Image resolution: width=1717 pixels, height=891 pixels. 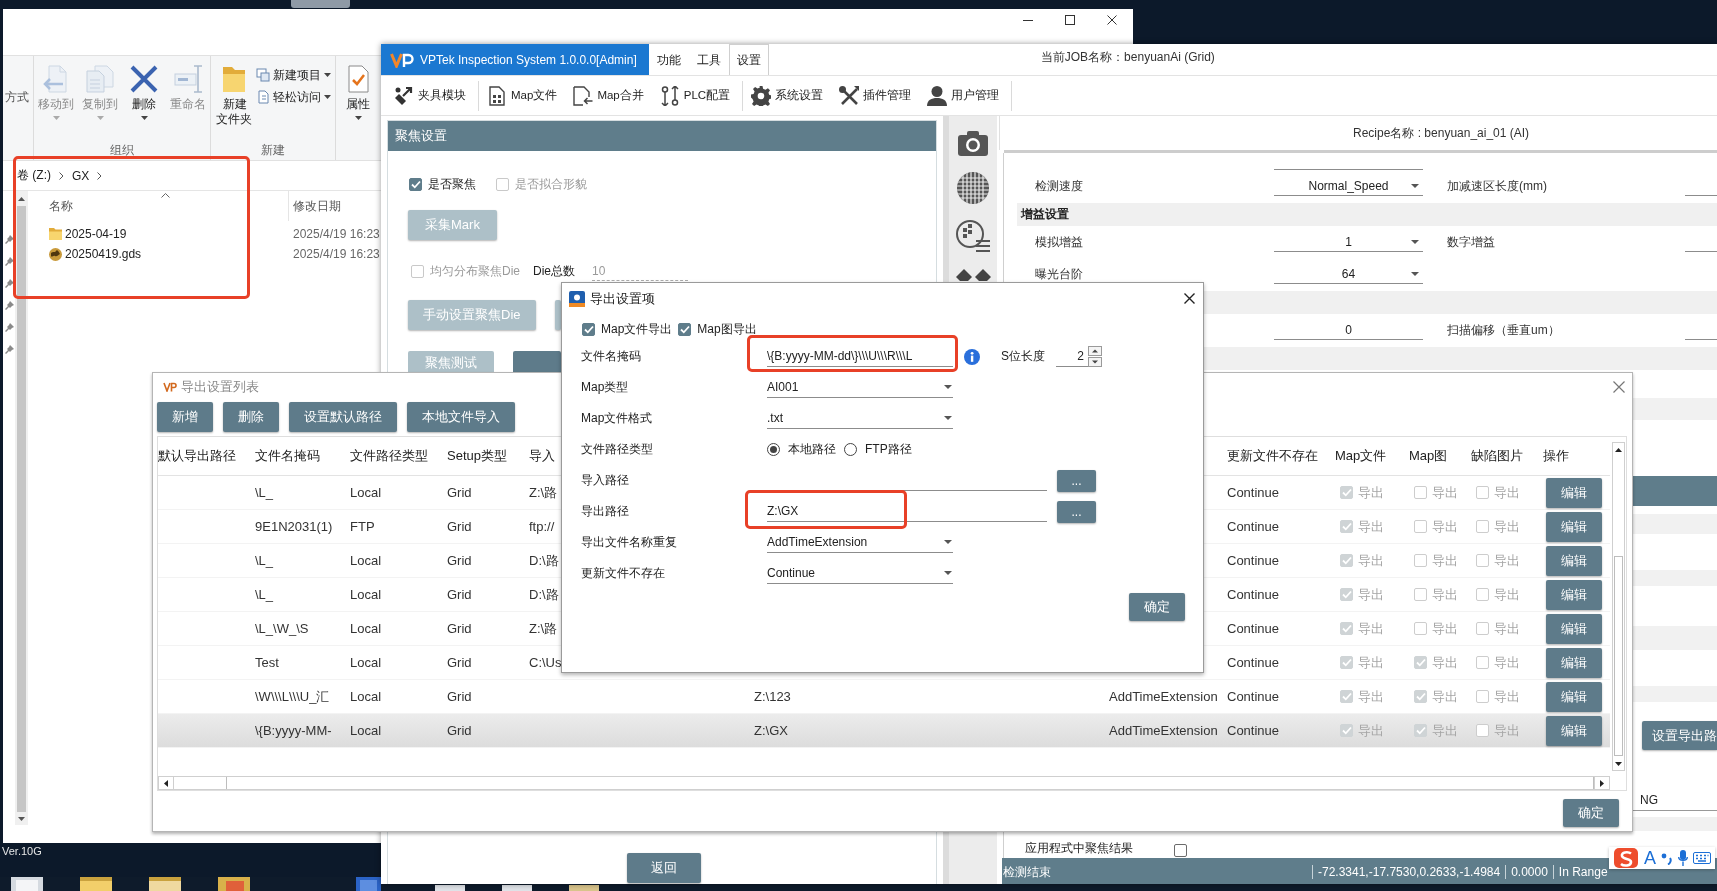 What do you see at coordinates (1095, 351) in the screenshot?
I see `spin-up-icon` at bounding box center [1095, 351].